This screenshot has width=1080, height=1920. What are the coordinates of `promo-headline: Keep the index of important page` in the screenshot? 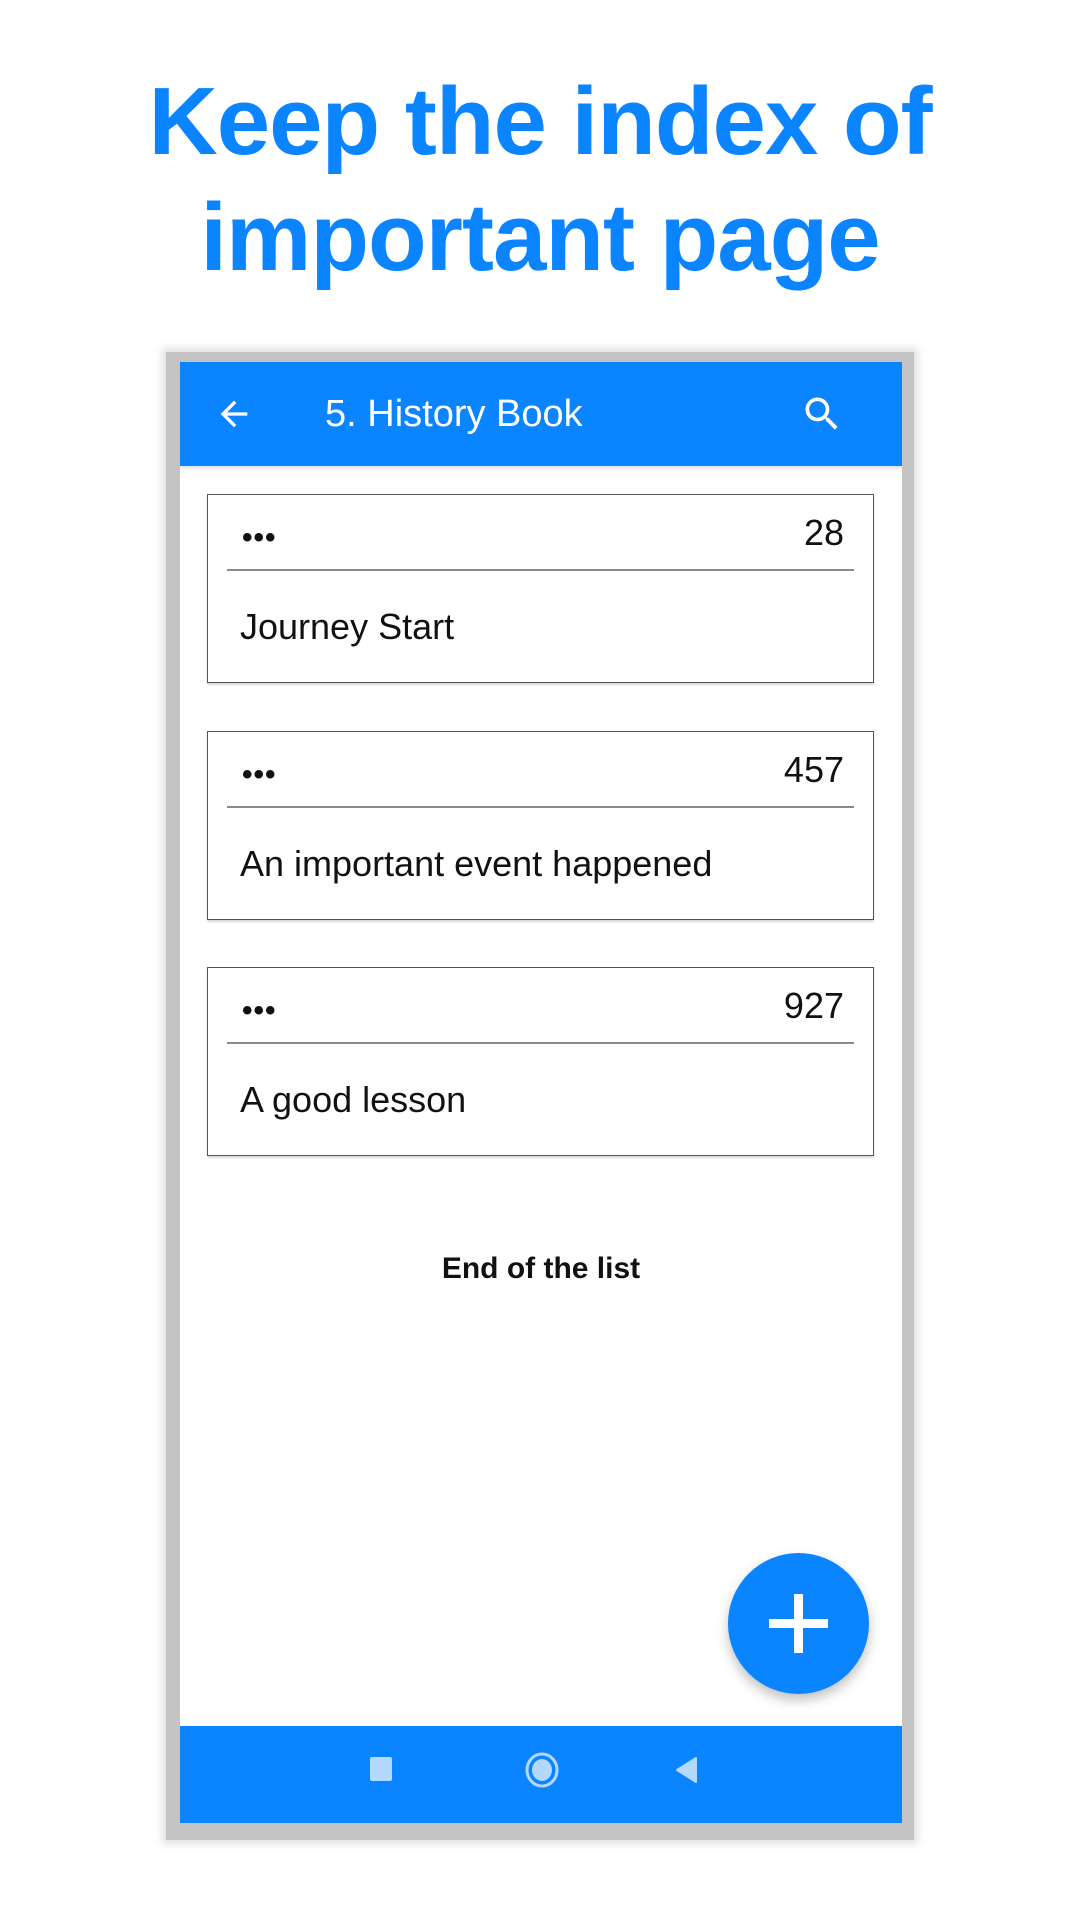 It's located at (540, 180).